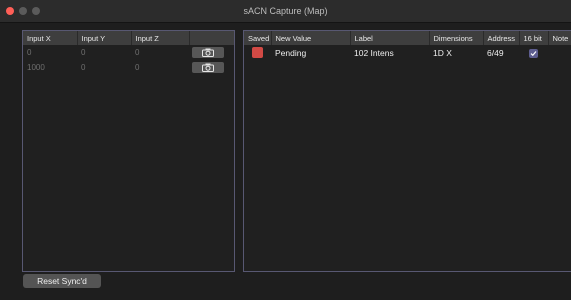 The height and width of the screenshot is (300, 571). I want to click on input-table-header: Input X Input Y Input Z, so click(128, 38).